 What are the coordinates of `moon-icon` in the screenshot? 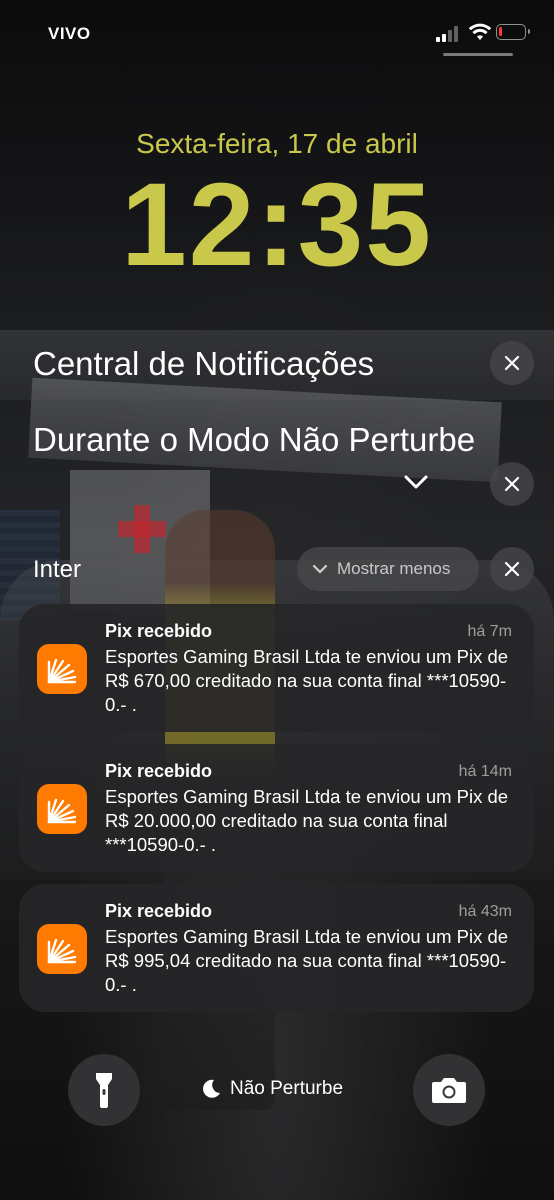 It's located at (211, 1088).